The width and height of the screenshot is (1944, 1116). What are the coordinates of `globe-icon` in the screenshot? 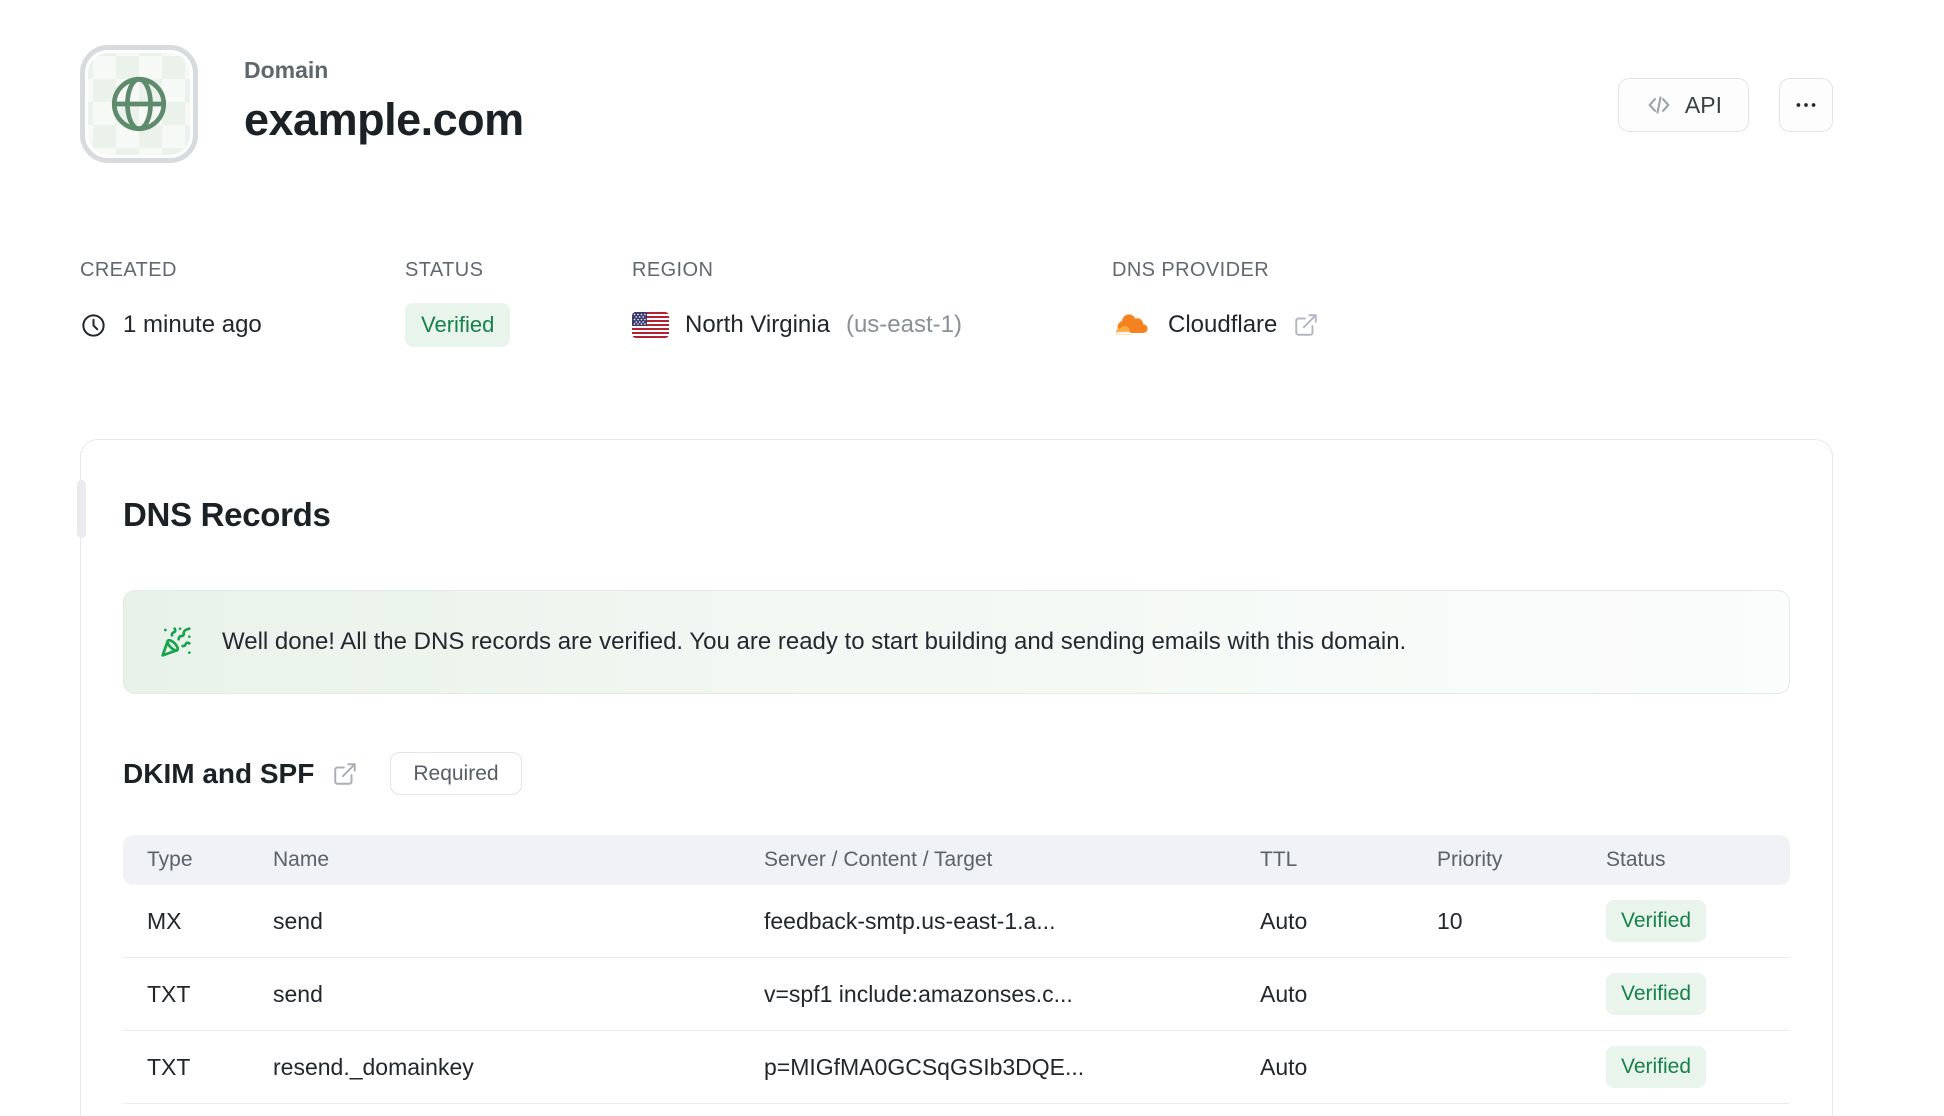 It's located at (139, 104).